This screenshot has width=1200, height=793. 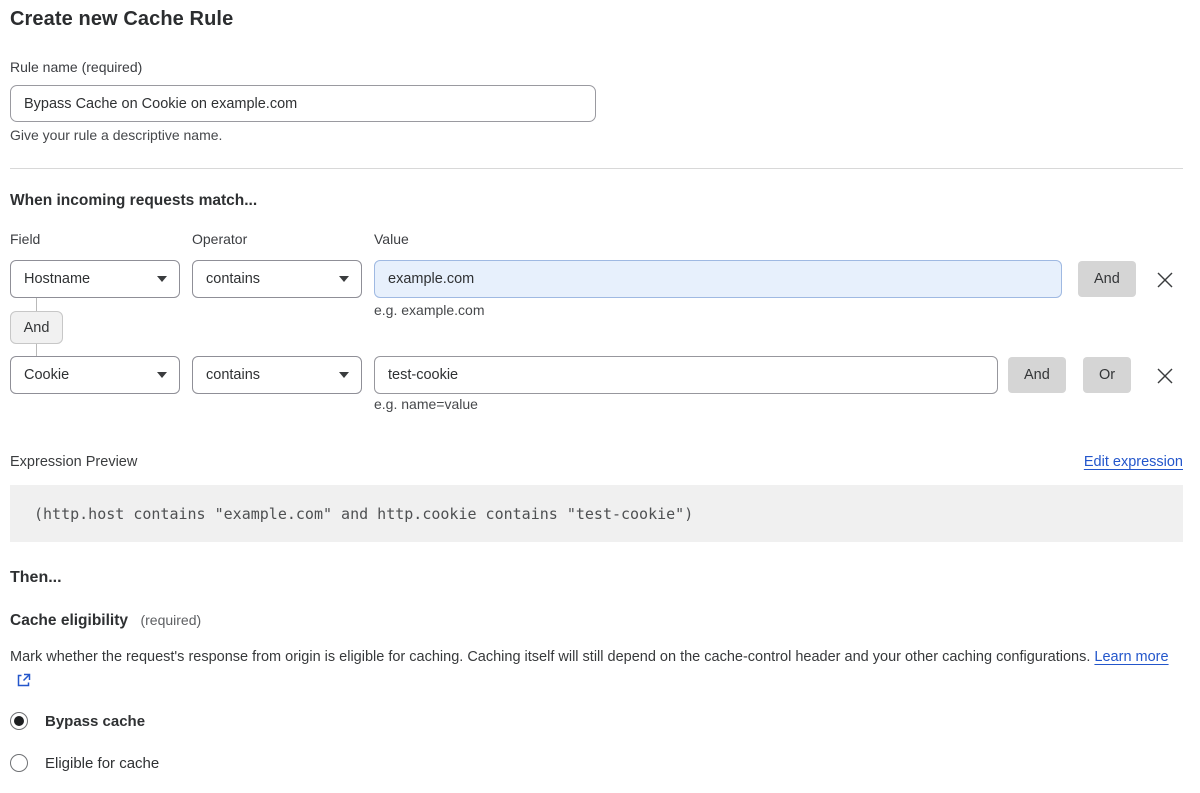 What do you see at coordinates (102, 763) in the screenshot?
I see `radio-label: Eligible for cache` at bounding box center [102, 763].